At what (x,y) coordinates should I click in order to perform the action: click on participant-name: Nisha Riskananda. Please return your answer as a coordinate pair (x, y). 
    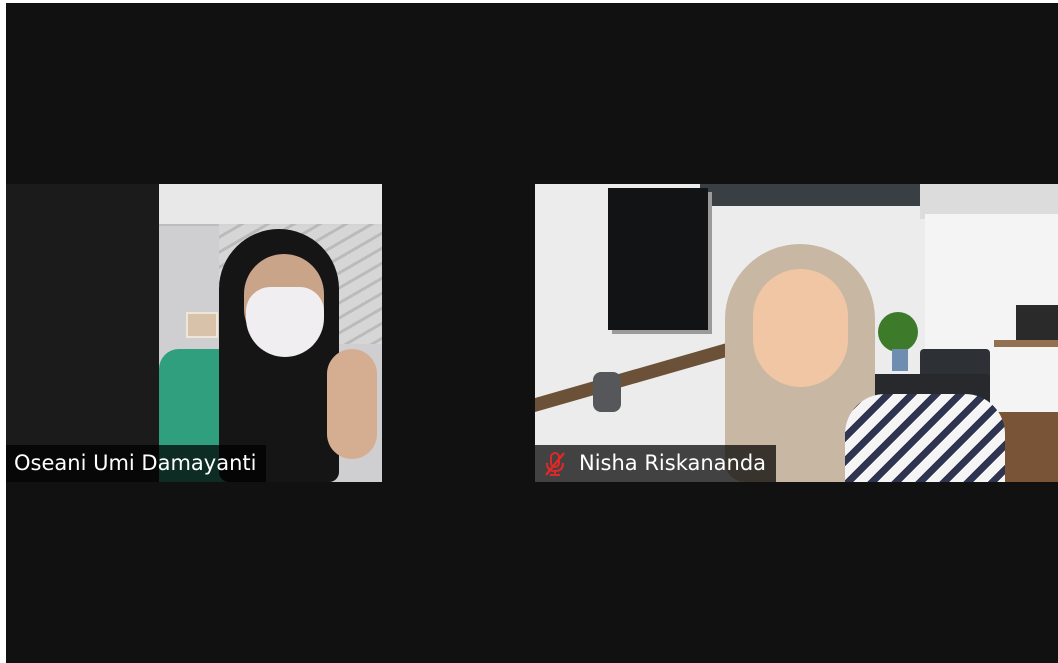
    Looking at the image, I should click on (673, 463).